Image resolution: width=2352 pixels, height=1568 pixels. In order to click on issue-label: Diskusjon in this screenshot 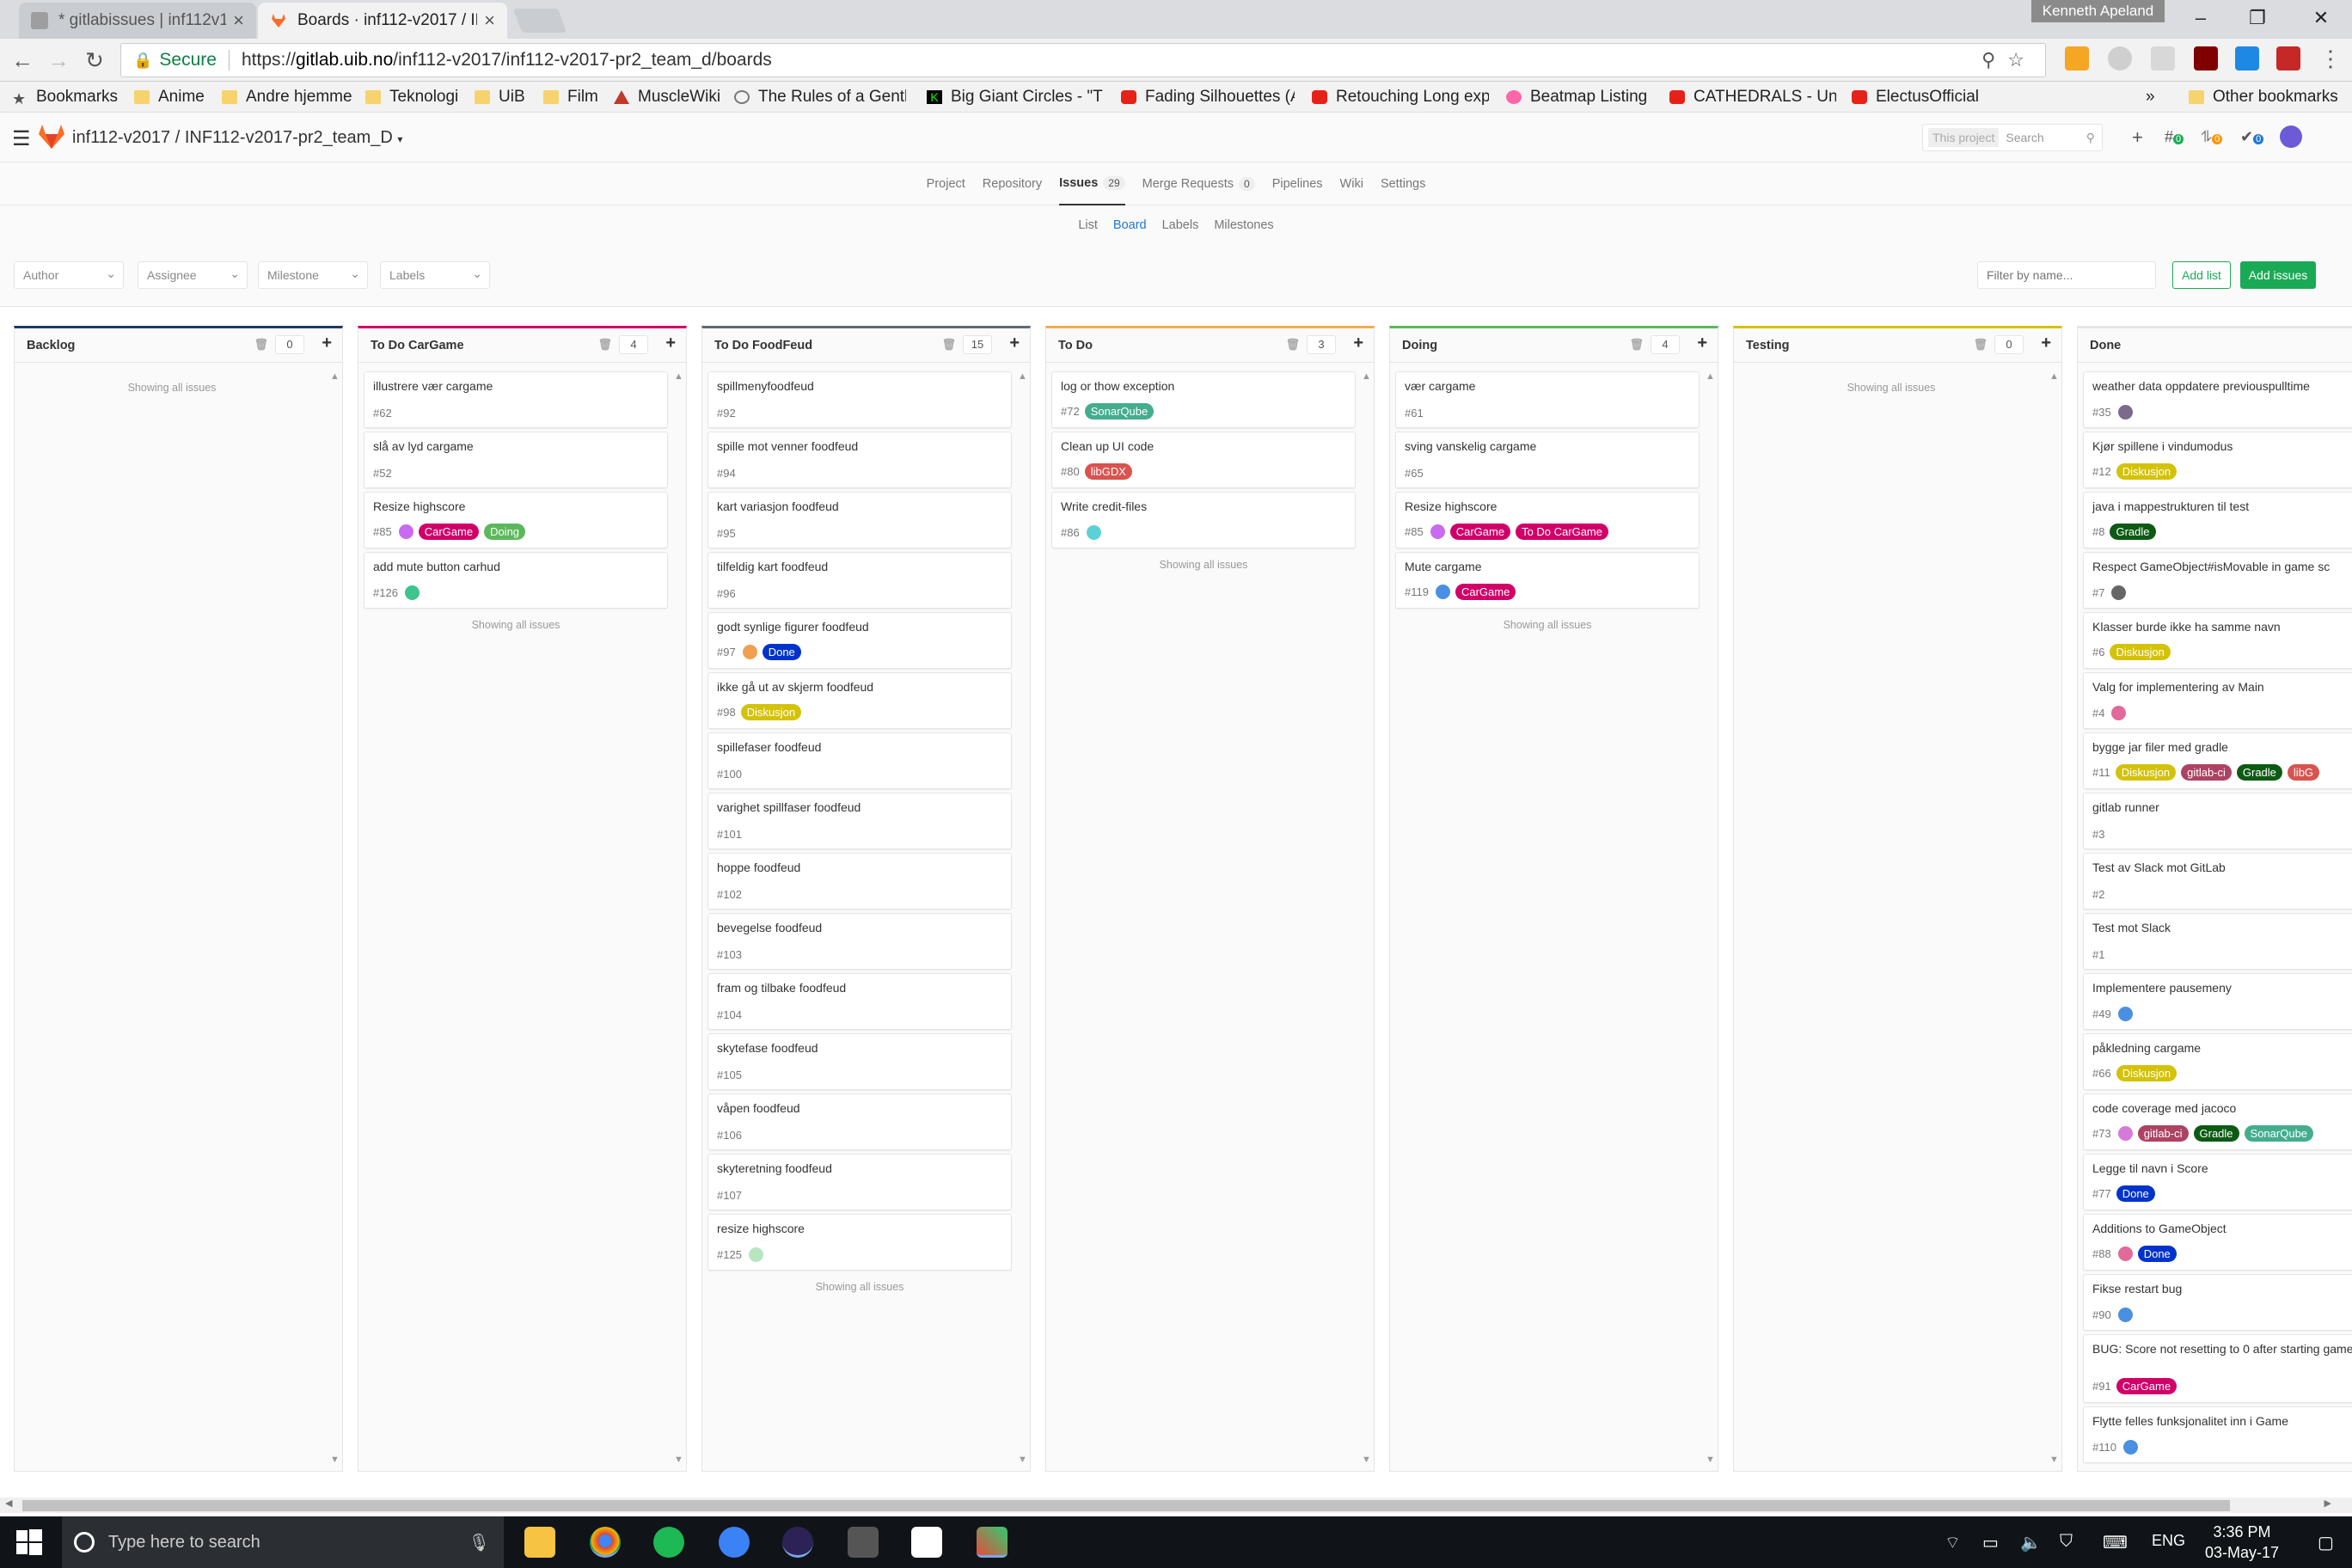, I will do `click(2140, 652)`.